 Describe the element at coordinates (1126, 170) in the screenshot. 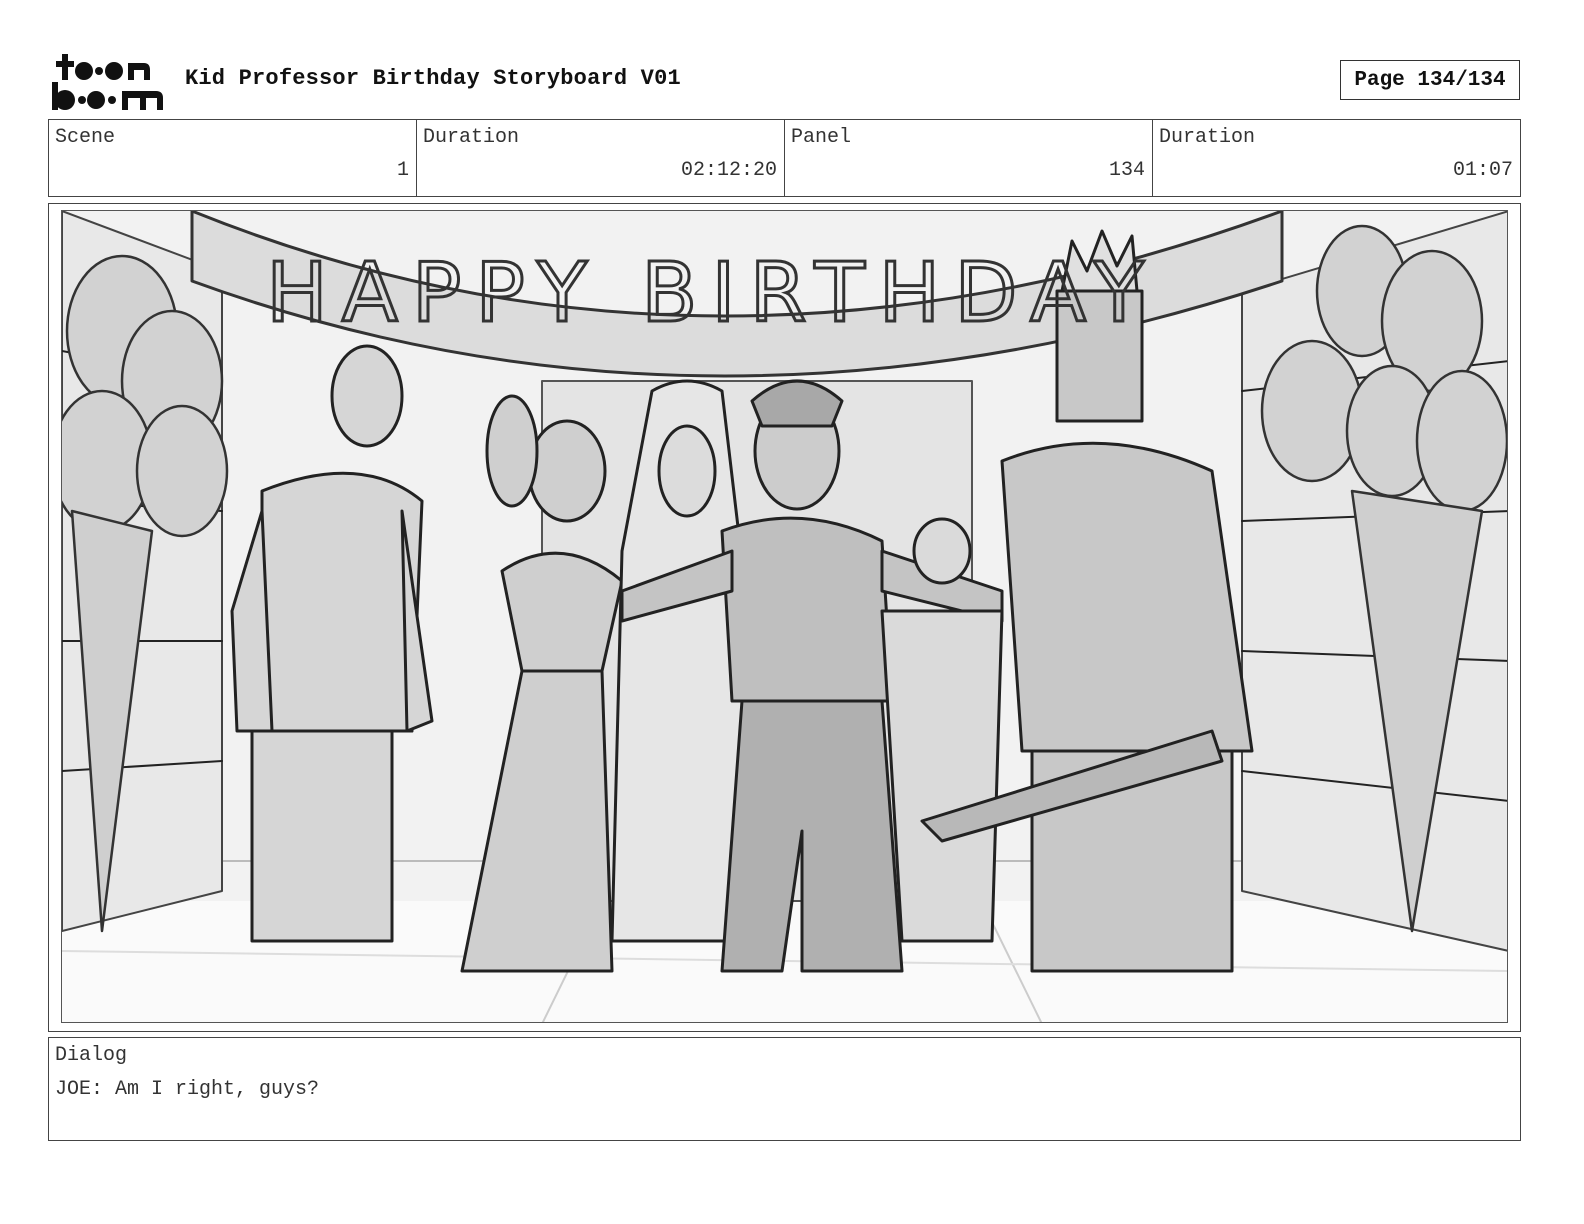

I see `panel-value: 134` at that location.